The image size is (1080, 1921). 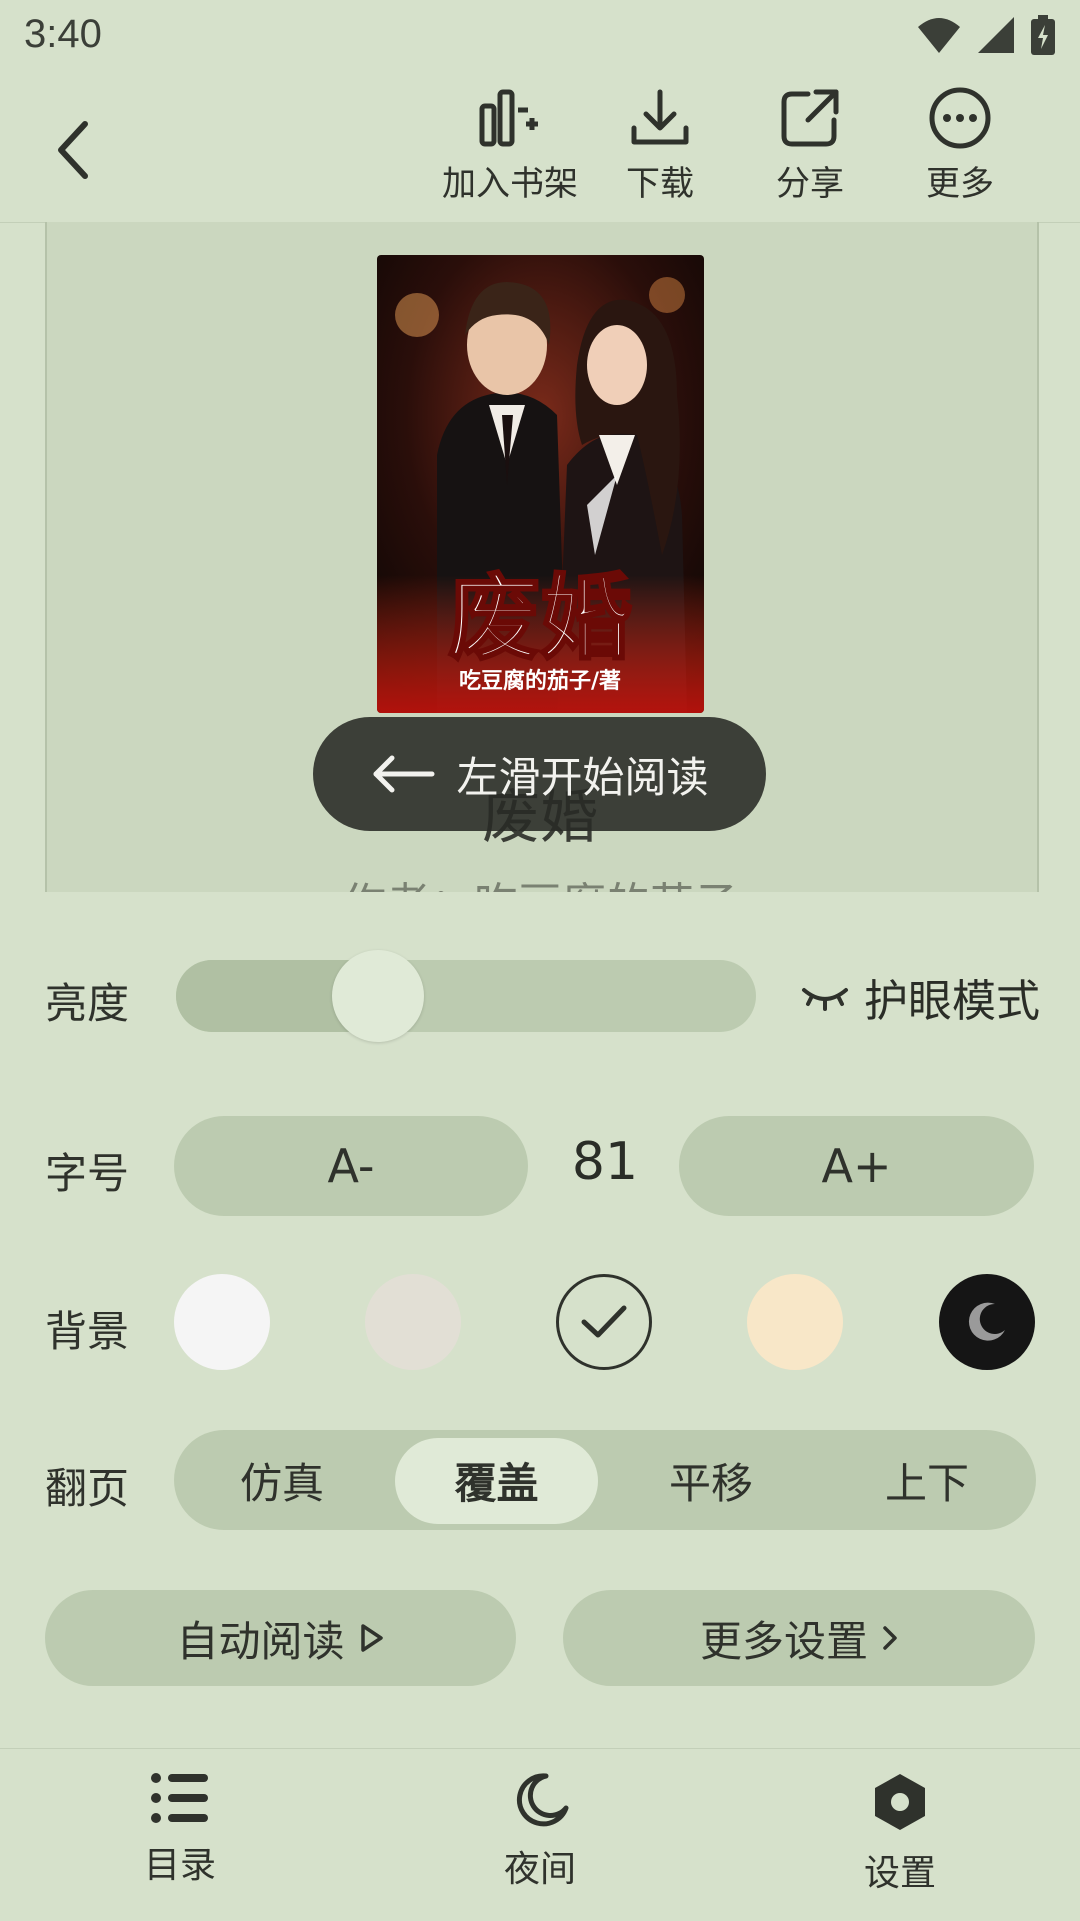 I want to click on nav-settings: 设置, so click(x=900, y=1834).